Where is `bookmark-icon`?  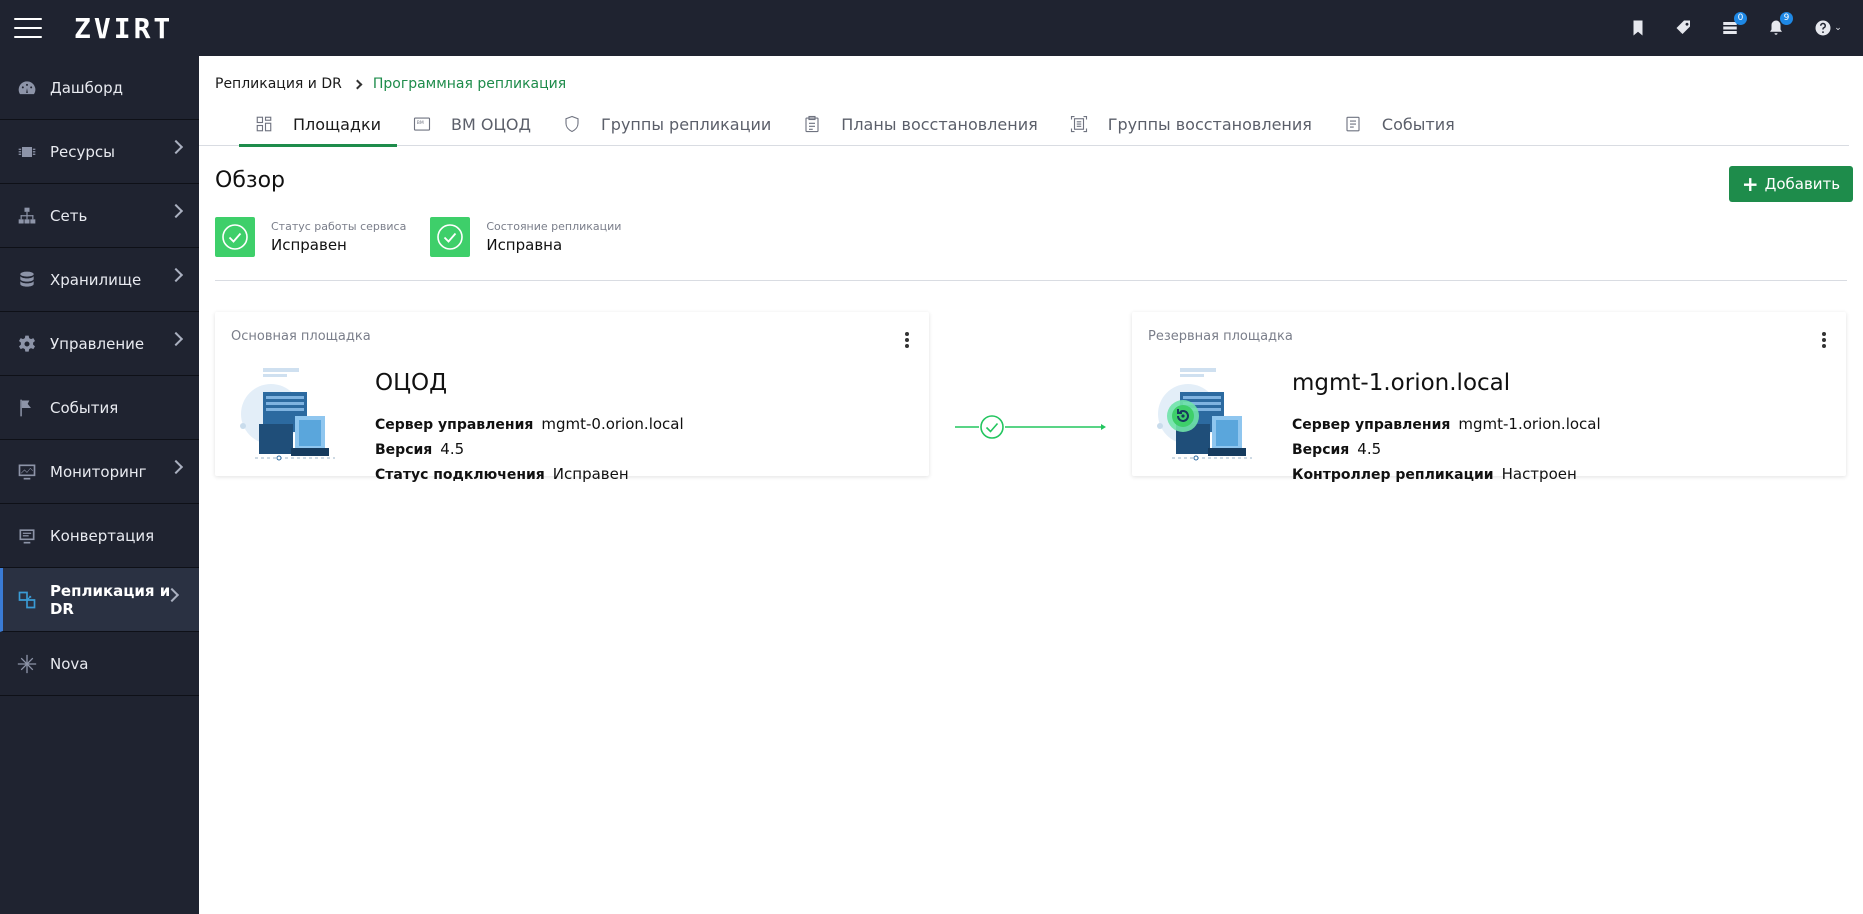
bookmark-icon is located at coordinates (1638, 28).